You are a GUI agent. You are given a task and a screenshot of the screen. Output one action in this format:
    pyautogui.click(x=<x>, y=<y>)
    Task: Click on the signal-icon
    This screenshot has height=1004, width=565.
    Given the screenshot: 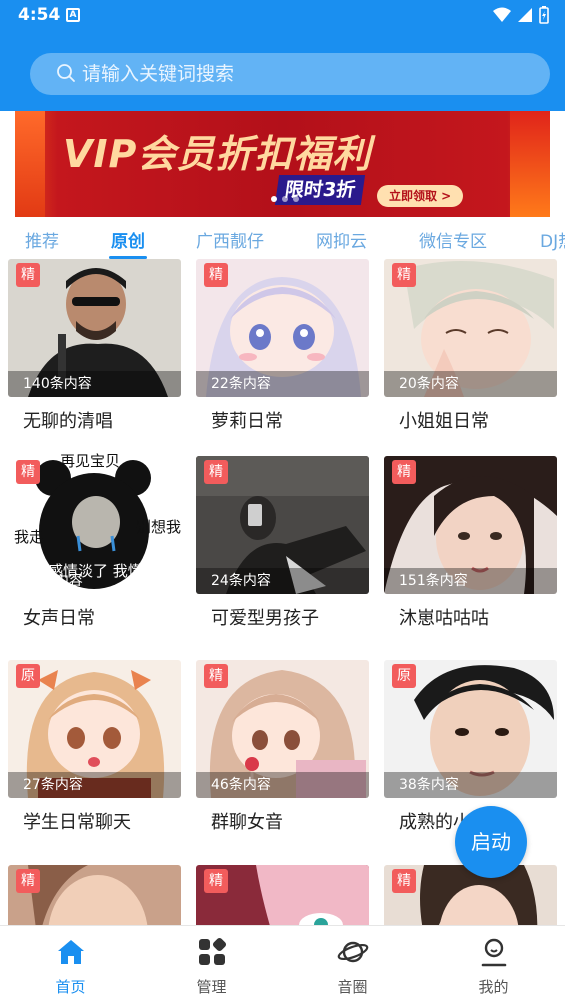 What is the action you would take?
    pyautogui.click(x=525, y=15)
    